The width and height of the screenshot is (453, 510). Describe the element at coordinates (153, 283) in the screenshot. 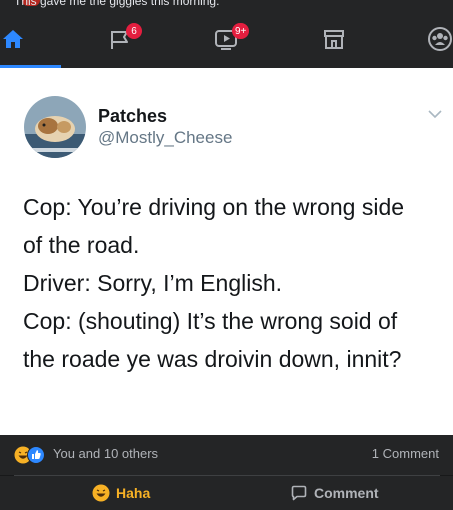

I see `tweet-line: Driver: Sorry, I’m English.` at that location.